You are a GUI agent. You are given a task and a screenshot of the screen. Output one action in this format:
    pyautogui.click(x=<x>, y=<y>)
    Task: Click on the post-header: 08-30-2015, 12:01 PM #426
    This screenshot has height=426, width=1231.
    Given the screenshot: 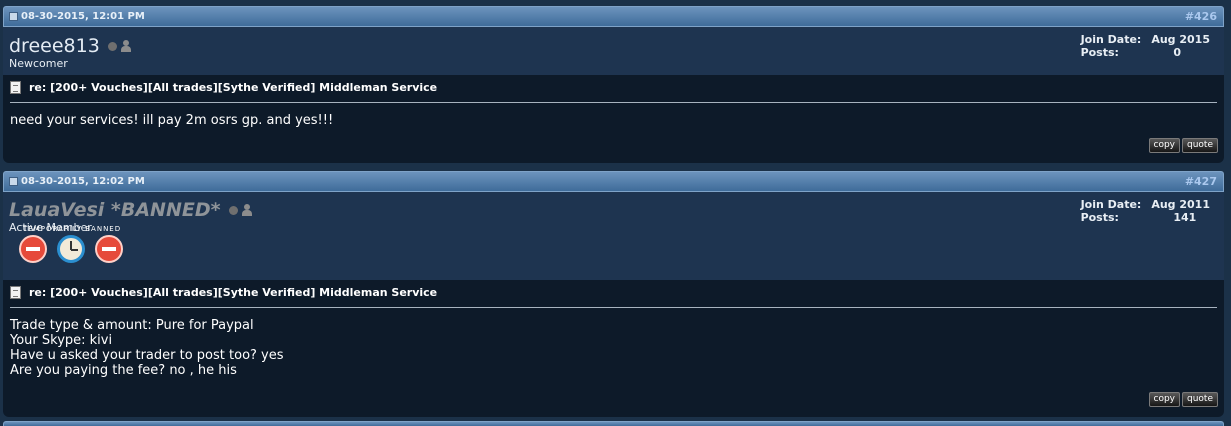 What is the action you would take?
    pyautogui.click(x=613, y=16)
    